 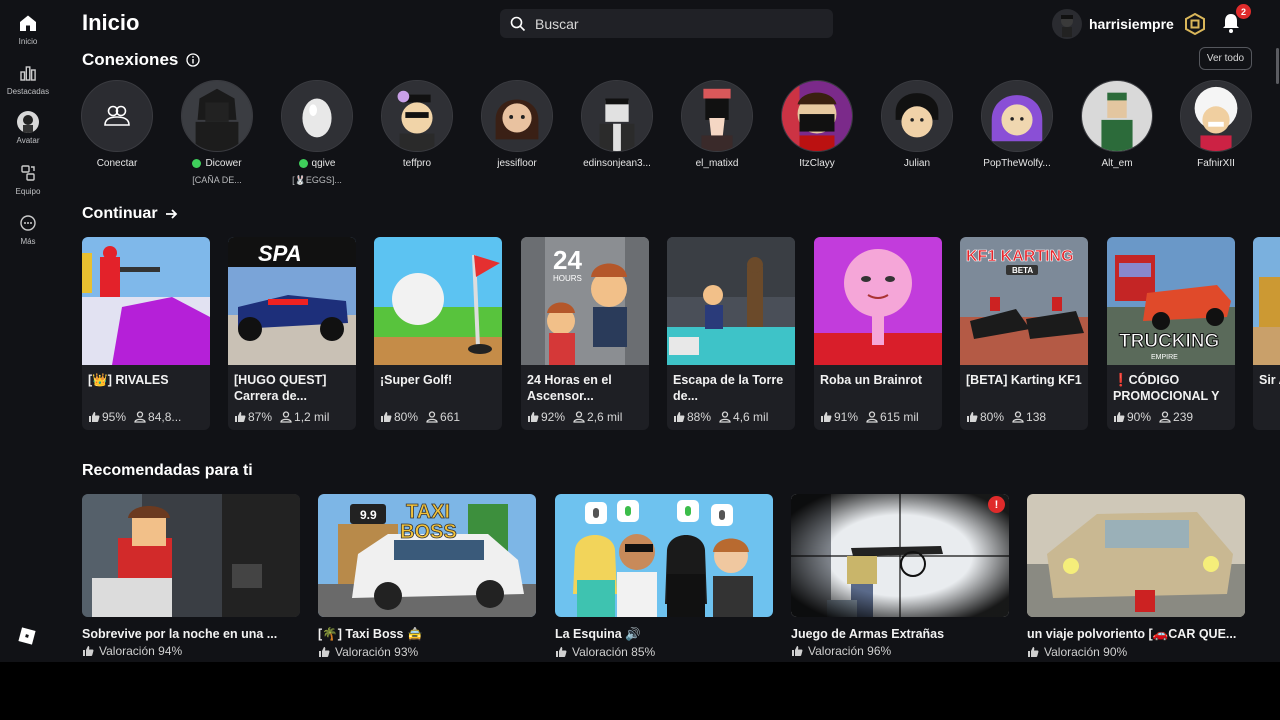 I want to click on price-tag-text: 9.9, so click(x=368, y=515).